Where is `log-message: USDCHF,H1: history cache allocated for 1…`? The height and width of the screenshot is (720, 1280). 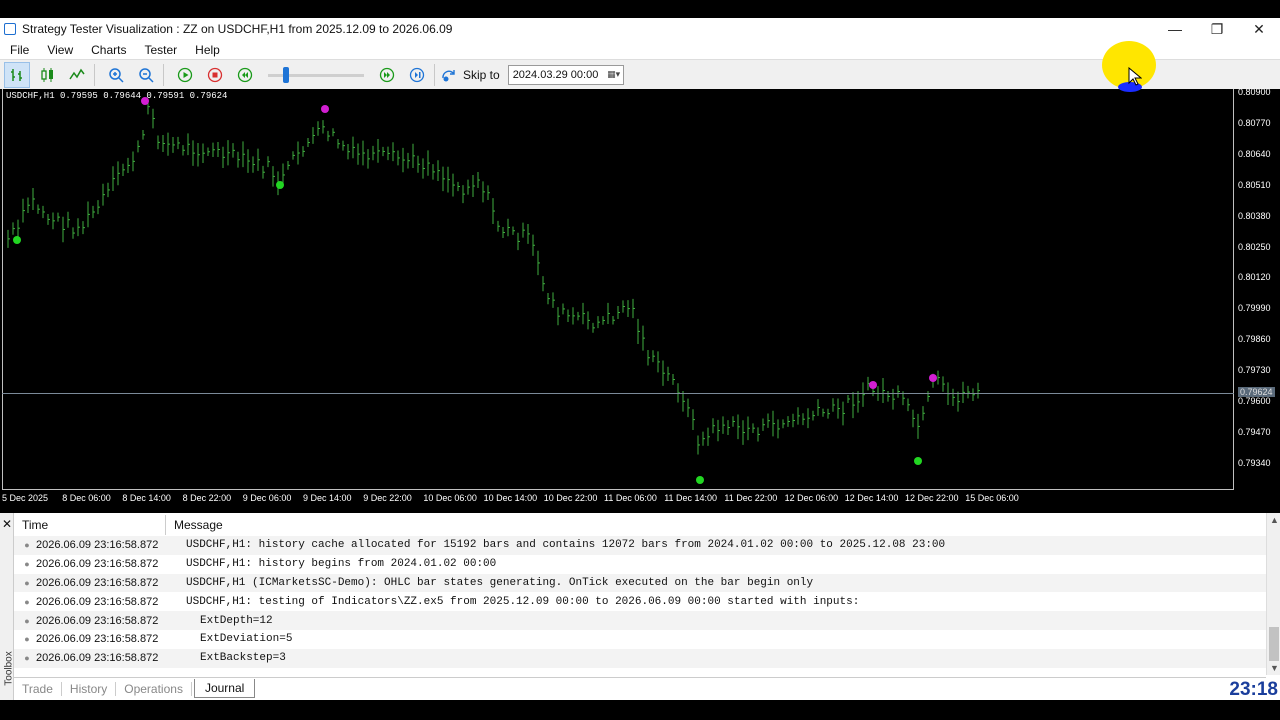
log-message: USDCHF,H1: history cache allocated for 1… is located at coordinates (566, 545).